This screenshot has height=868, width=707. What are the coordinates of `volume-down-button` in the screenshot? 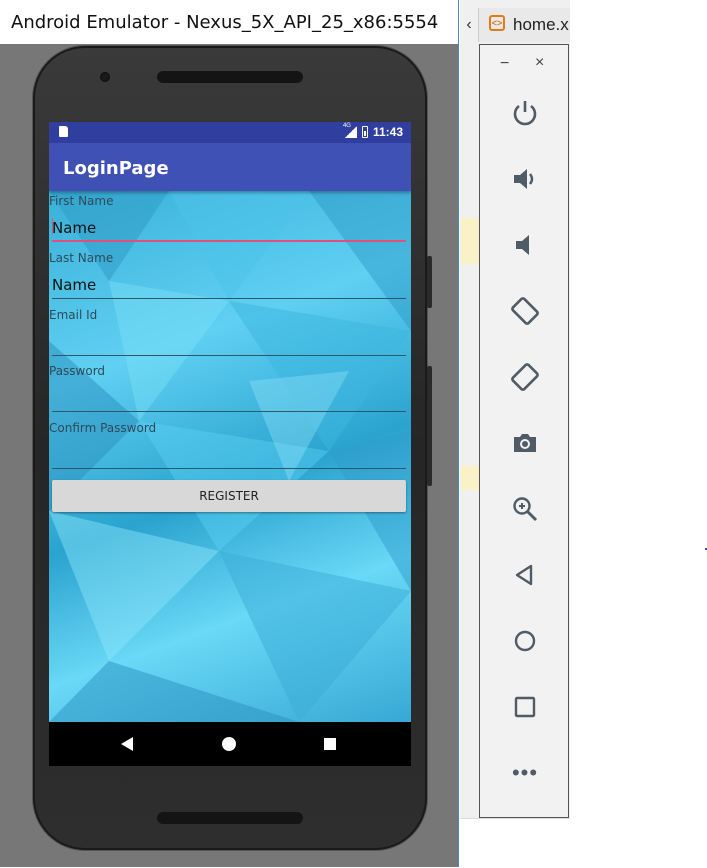 It's located at (525, 245).